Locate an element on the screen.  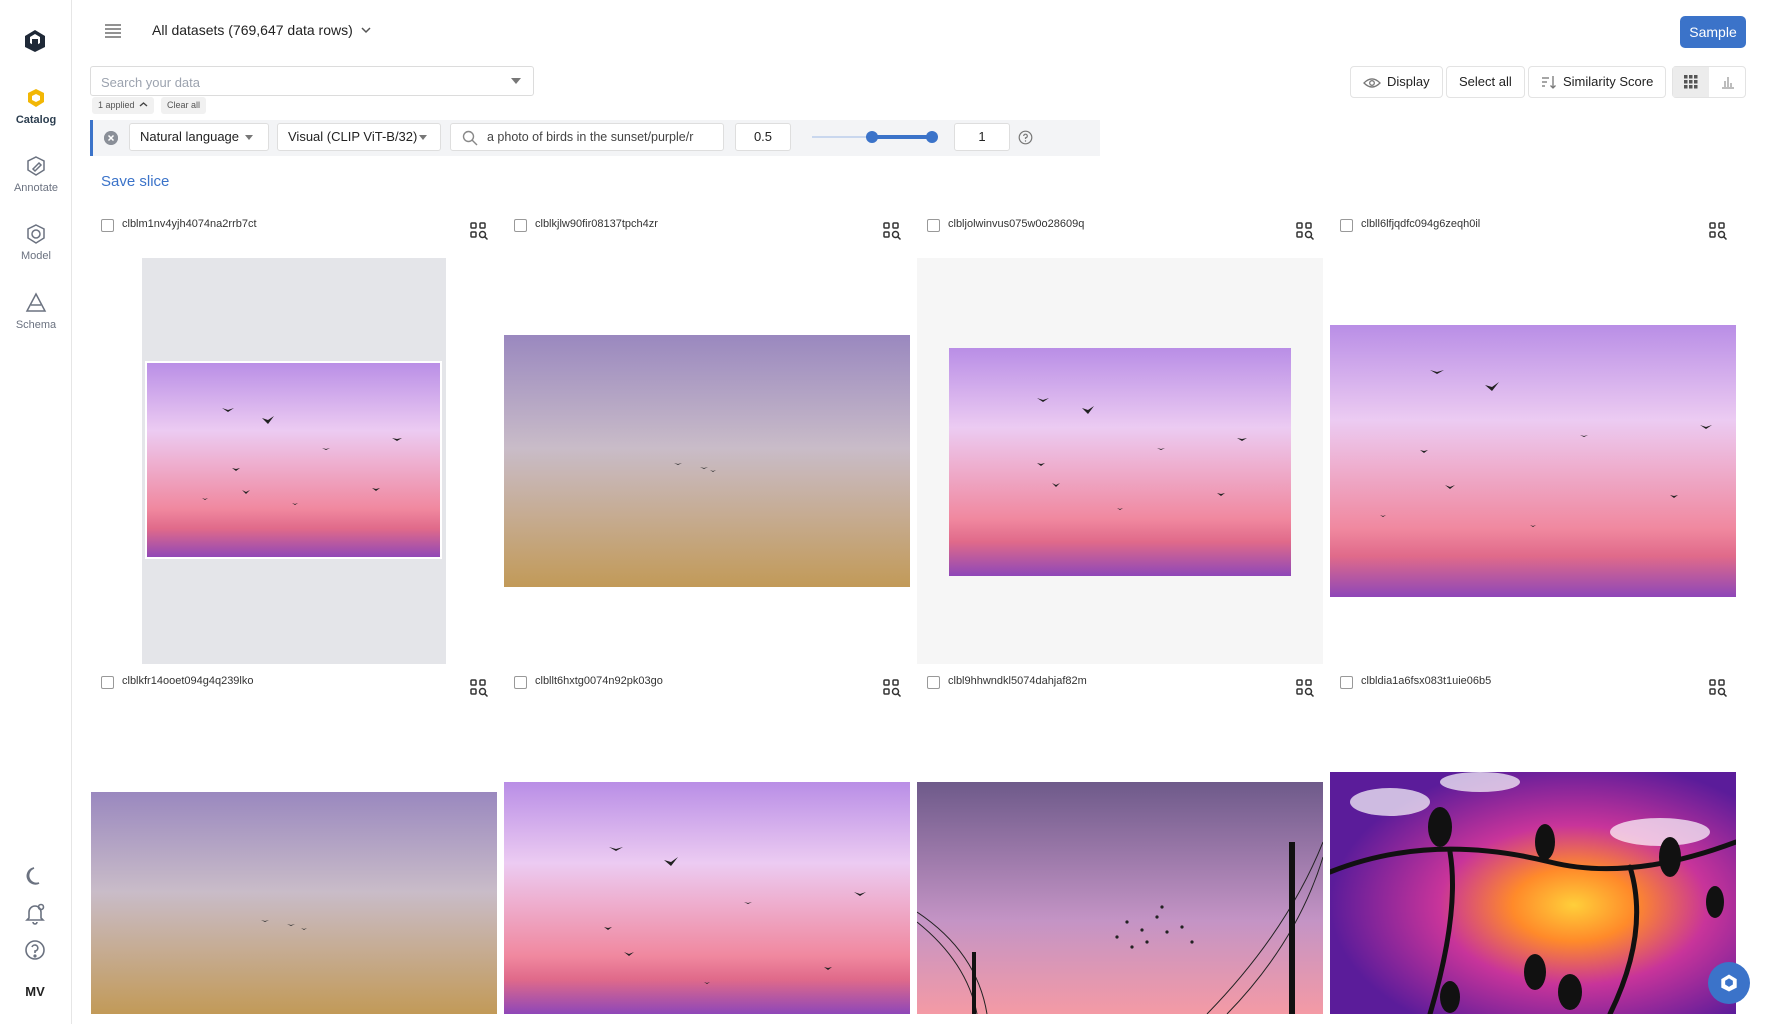
birds-silhouette-sun-image is located at coordinates (1533, 893).